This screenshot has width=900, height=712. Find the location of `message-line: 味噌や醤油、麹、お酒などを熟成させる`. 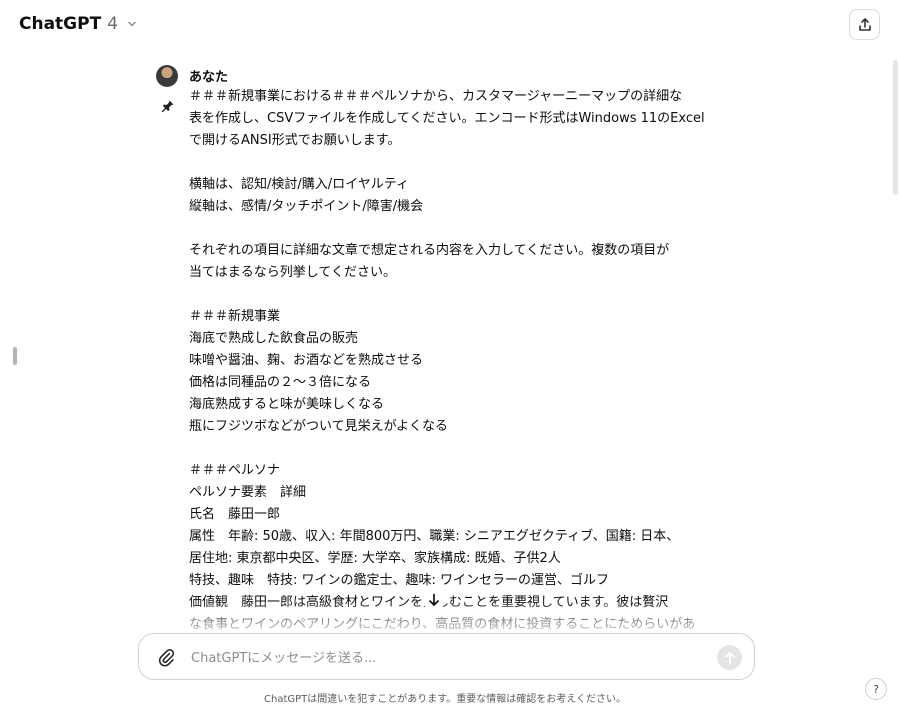

message-line: 味噌や醤油、麹、お酒などを熟成させる is located at coordinates (306, 360).